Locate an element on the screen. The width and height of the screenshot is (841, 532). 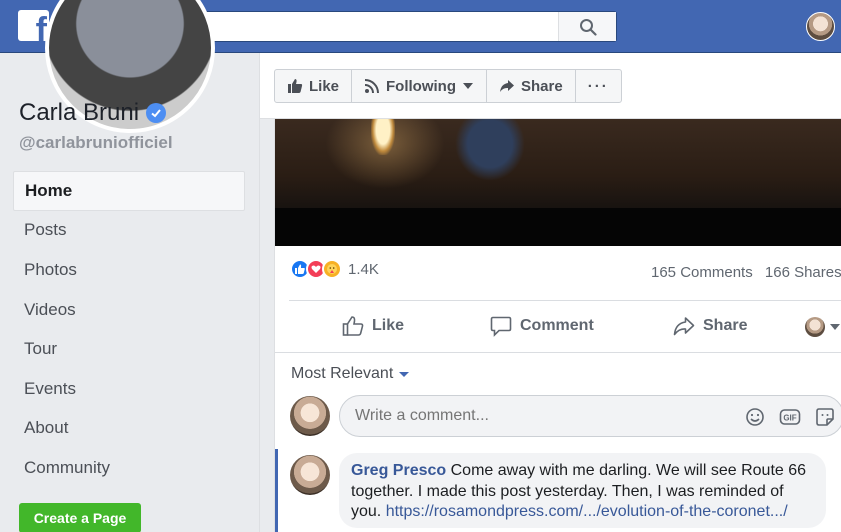
more-options-button: ··· is located at coordinates (598, 86).